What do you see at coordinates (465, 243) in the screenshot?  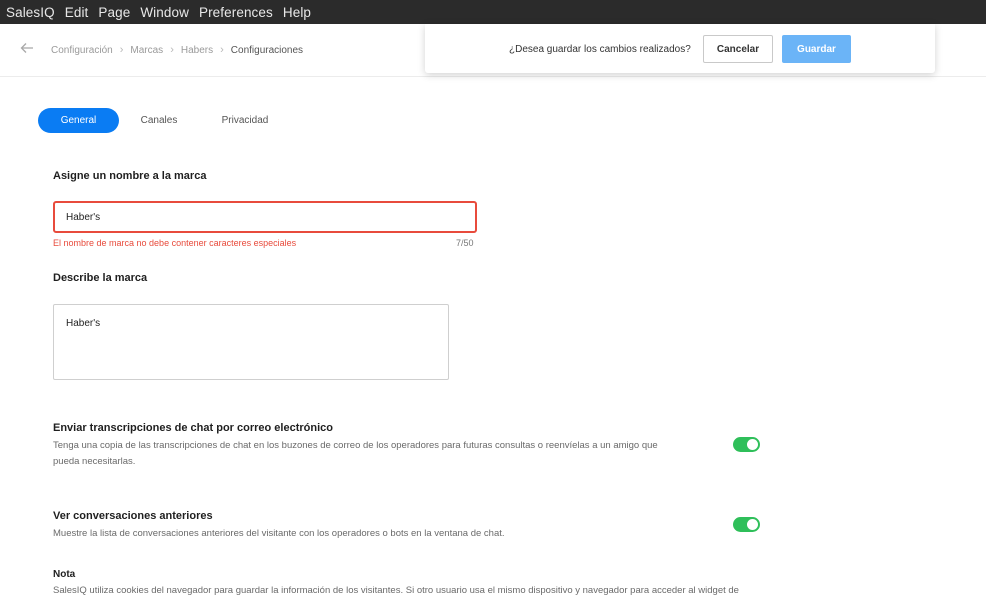 I see `brand-name-counter: 7/50` at bounding box center [465, 243].